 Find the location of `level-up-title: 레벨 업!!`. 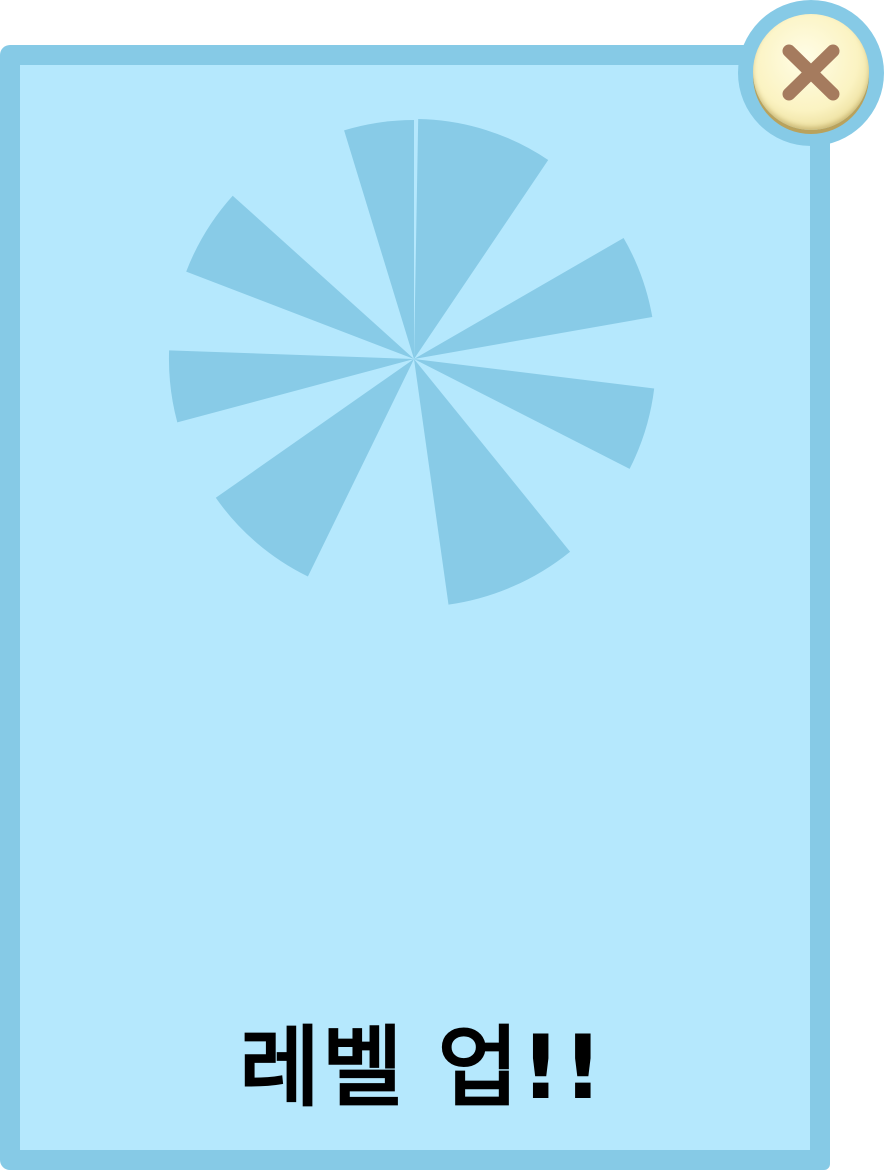

level-up-title: 레벨 업!! is located at coordinates (422, 1067).